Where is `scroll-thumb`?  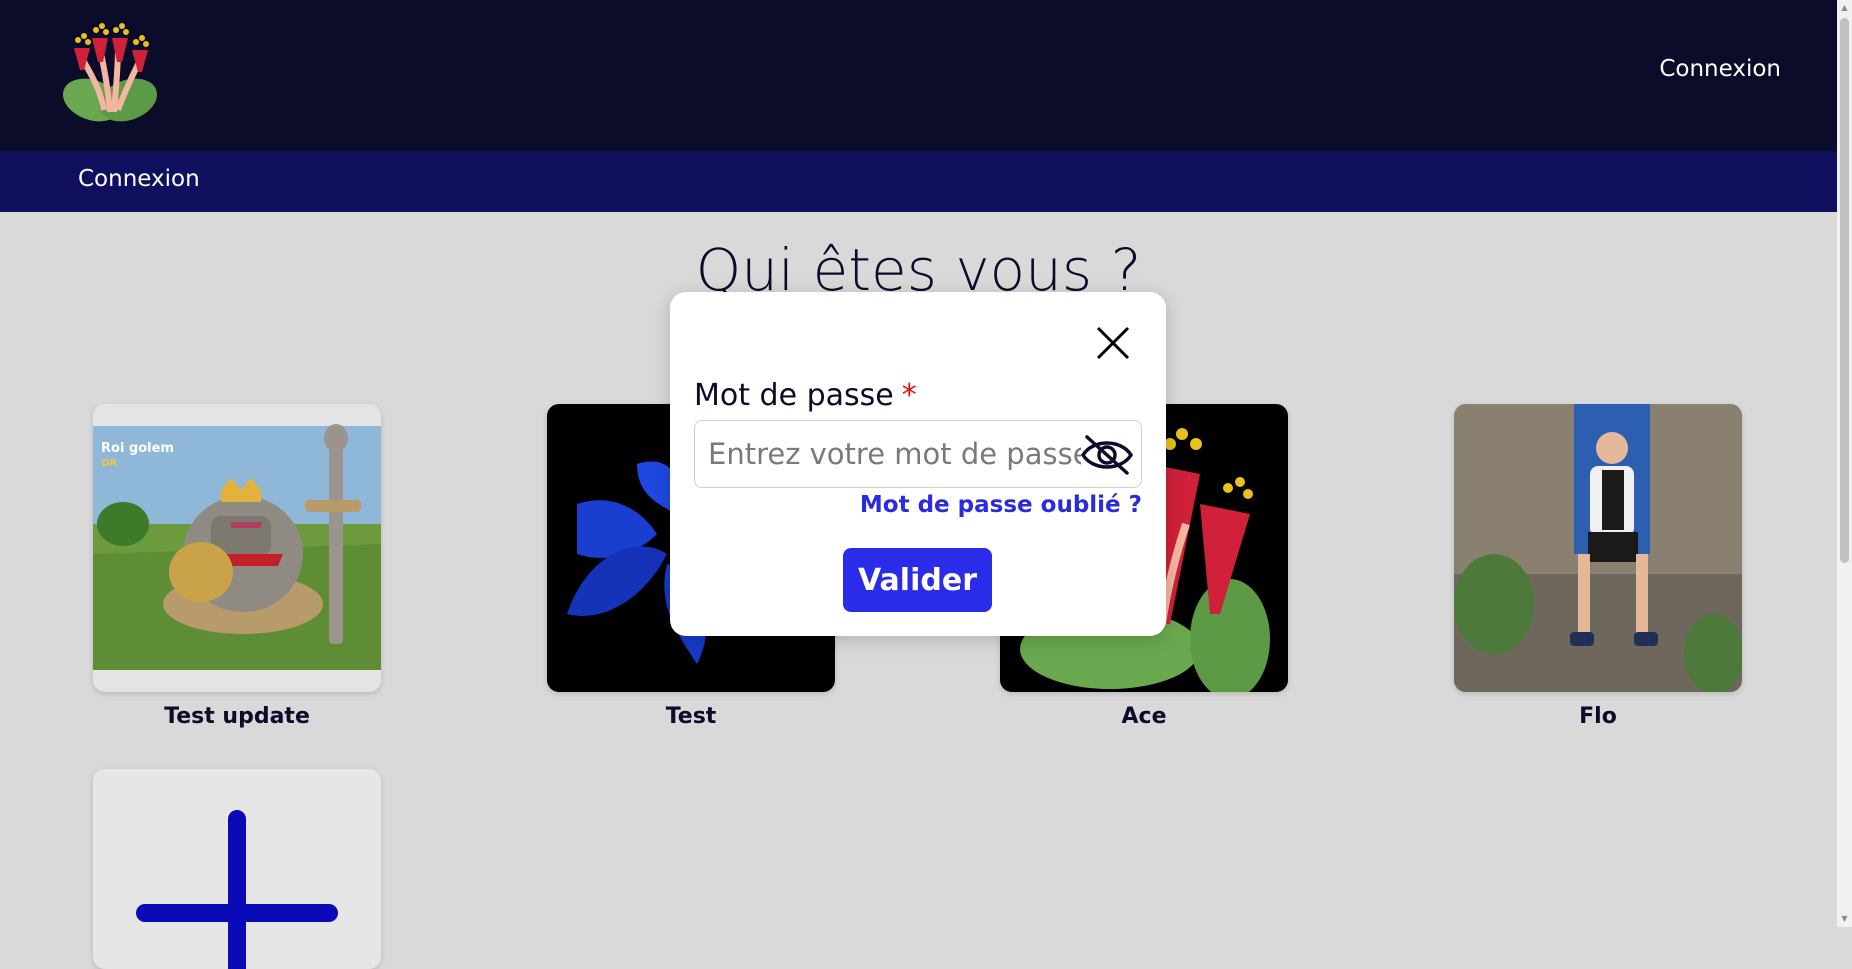 scroll-thumb is located at coordinates (1844, 290).